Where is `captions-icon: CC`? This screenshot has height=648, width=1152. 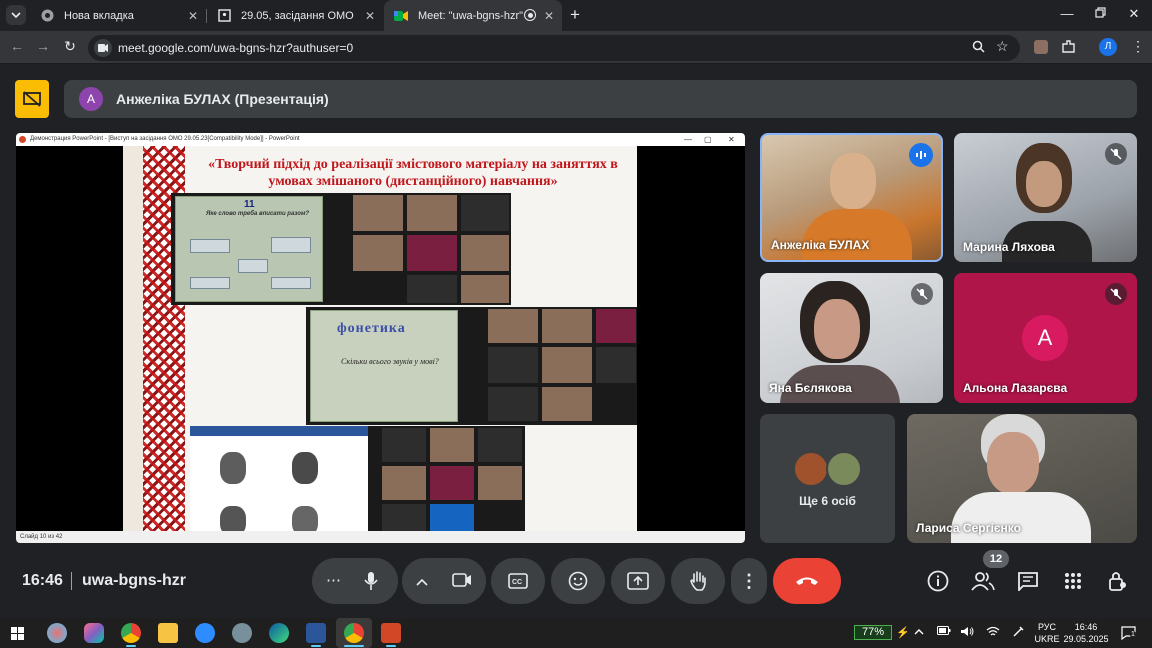 captions-icon: CC is located at coordinates (518, 581).